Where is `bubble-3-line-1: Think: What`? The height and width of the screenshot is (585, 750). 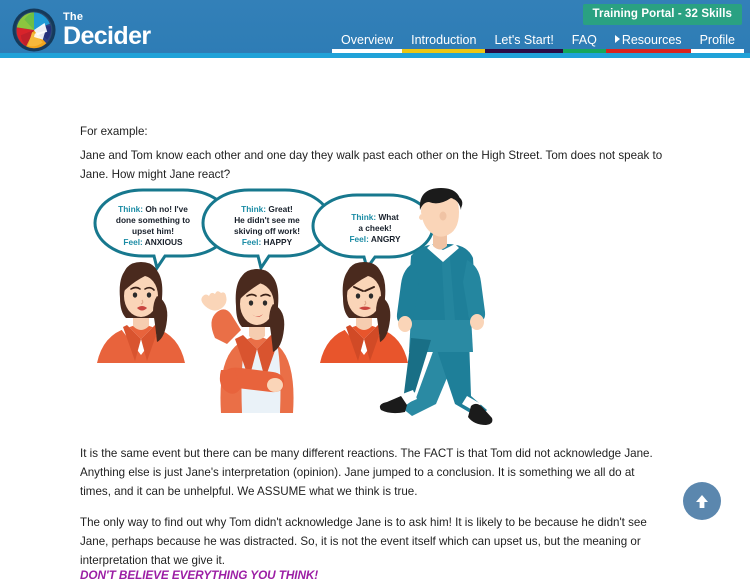 bubble-3-line-1: Think: What is located at coordinates (375, 217).